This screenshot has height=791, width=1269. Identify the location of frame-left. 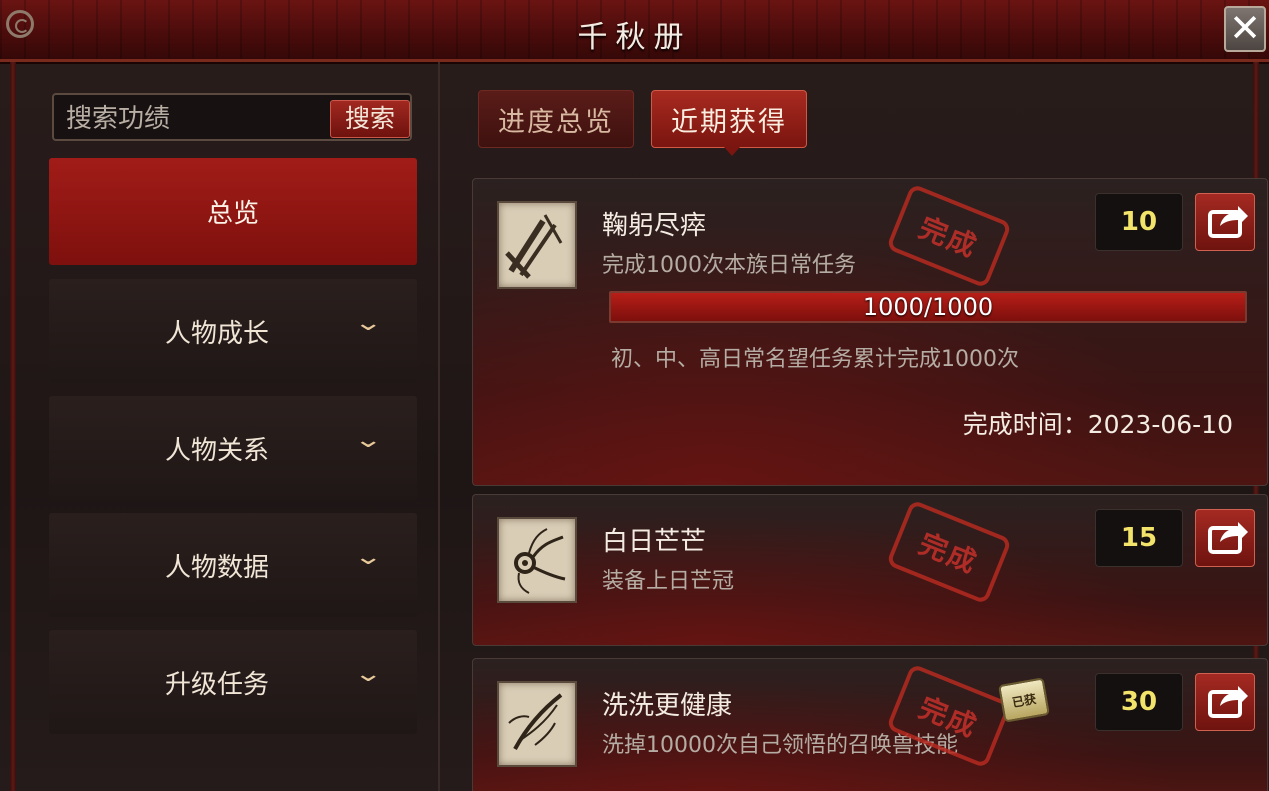
(13, 426).